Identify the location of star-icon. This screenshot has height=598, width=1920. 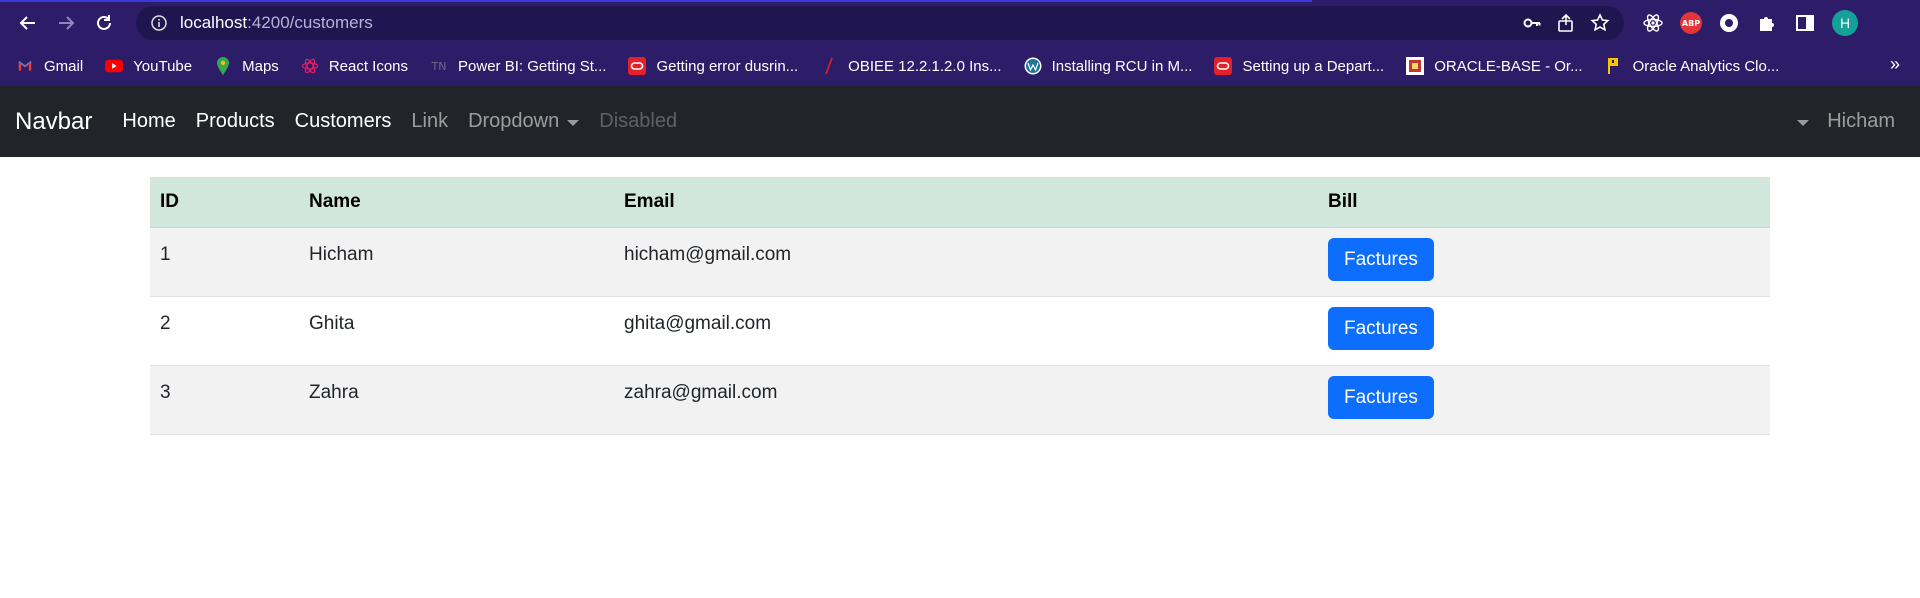
(1600, 23).